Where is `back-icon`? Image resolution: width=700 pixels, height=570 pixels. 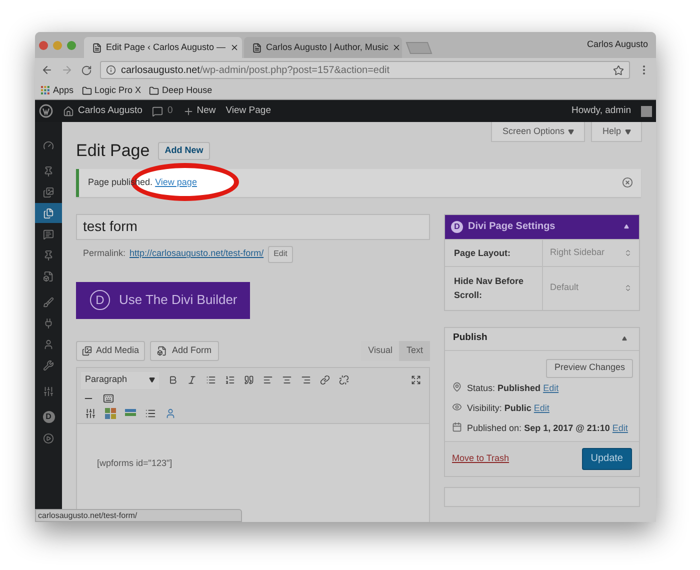
back-icon is located at coordinates (47, 70).